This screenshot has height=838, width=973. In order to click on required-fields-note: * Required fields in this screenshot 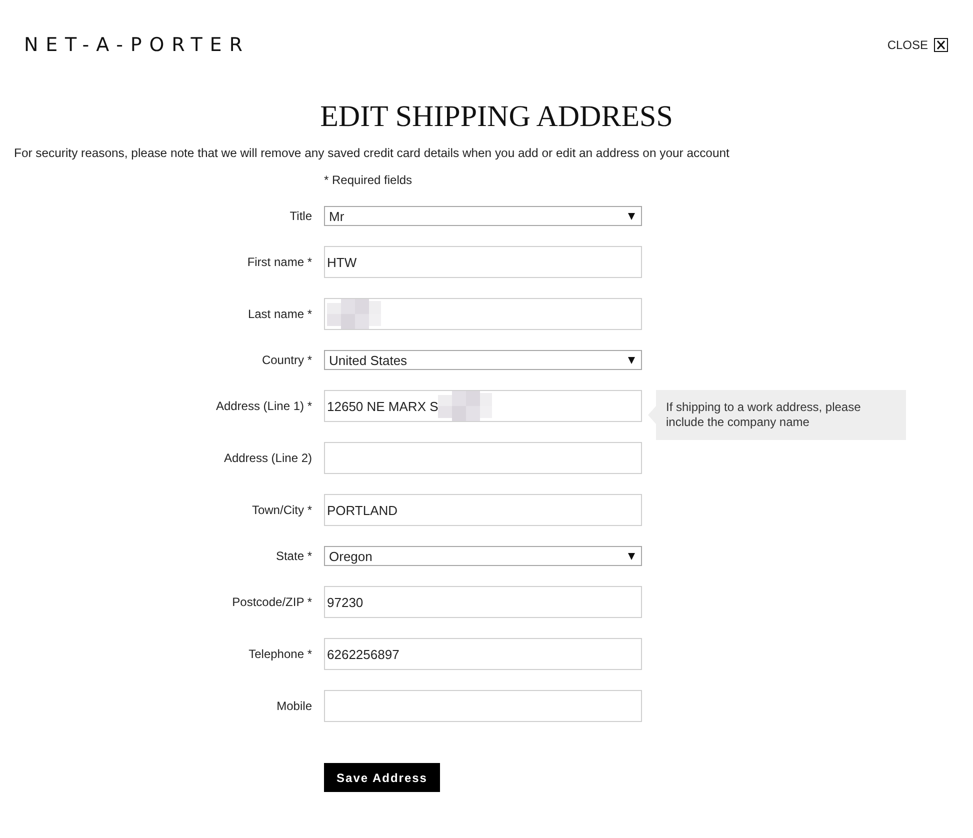, I will do `click(369, 180)`.